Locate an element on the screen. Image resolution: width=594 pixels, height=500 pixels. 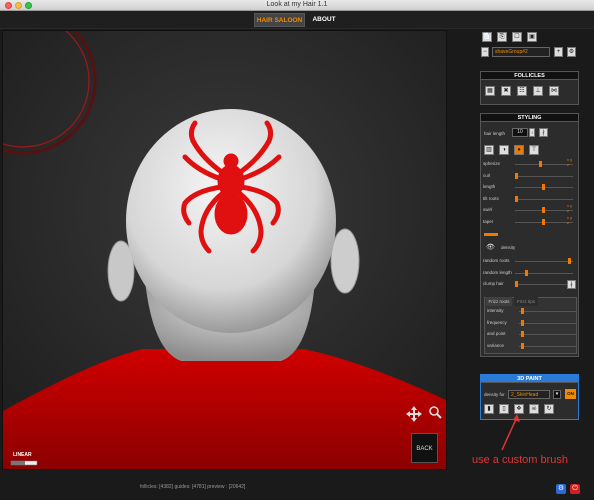
slider-style-2: length is located at coordinates (529, 188).